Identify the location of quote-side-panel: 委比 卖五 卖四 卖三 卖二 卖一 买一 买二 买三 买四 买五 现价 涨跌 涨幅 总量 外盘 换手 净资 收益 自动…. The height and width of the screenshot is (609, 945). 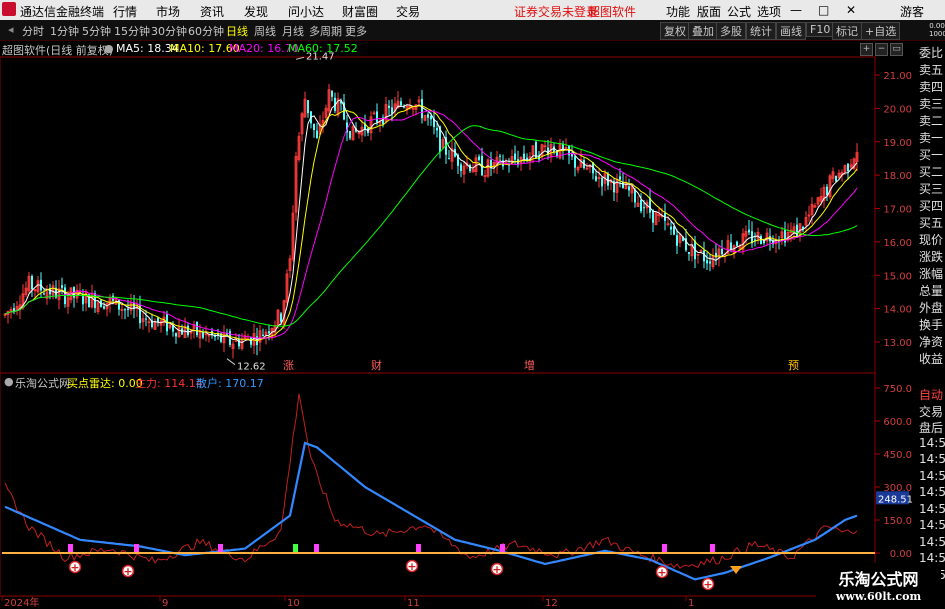
(931, 311).